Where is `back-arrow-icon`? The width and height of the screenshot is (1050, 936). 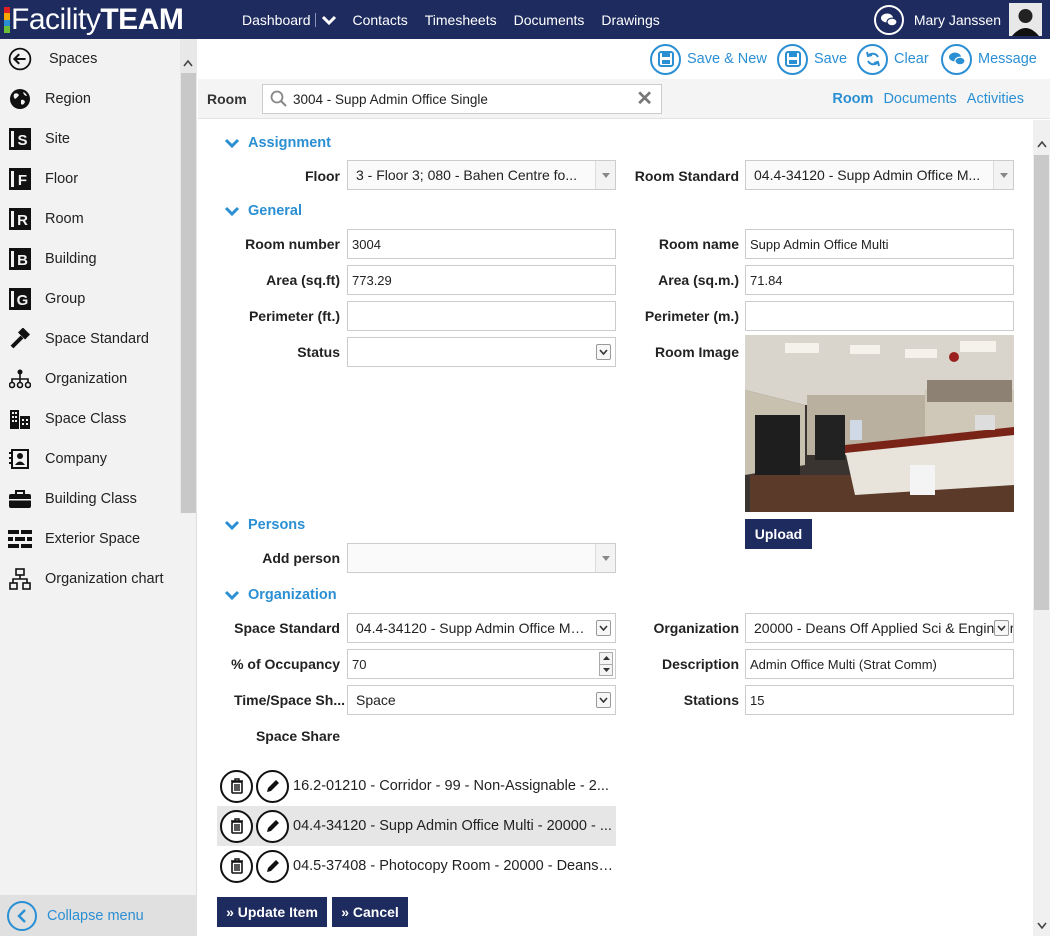 back-arrow-icon is located at coordinates (20, 59).